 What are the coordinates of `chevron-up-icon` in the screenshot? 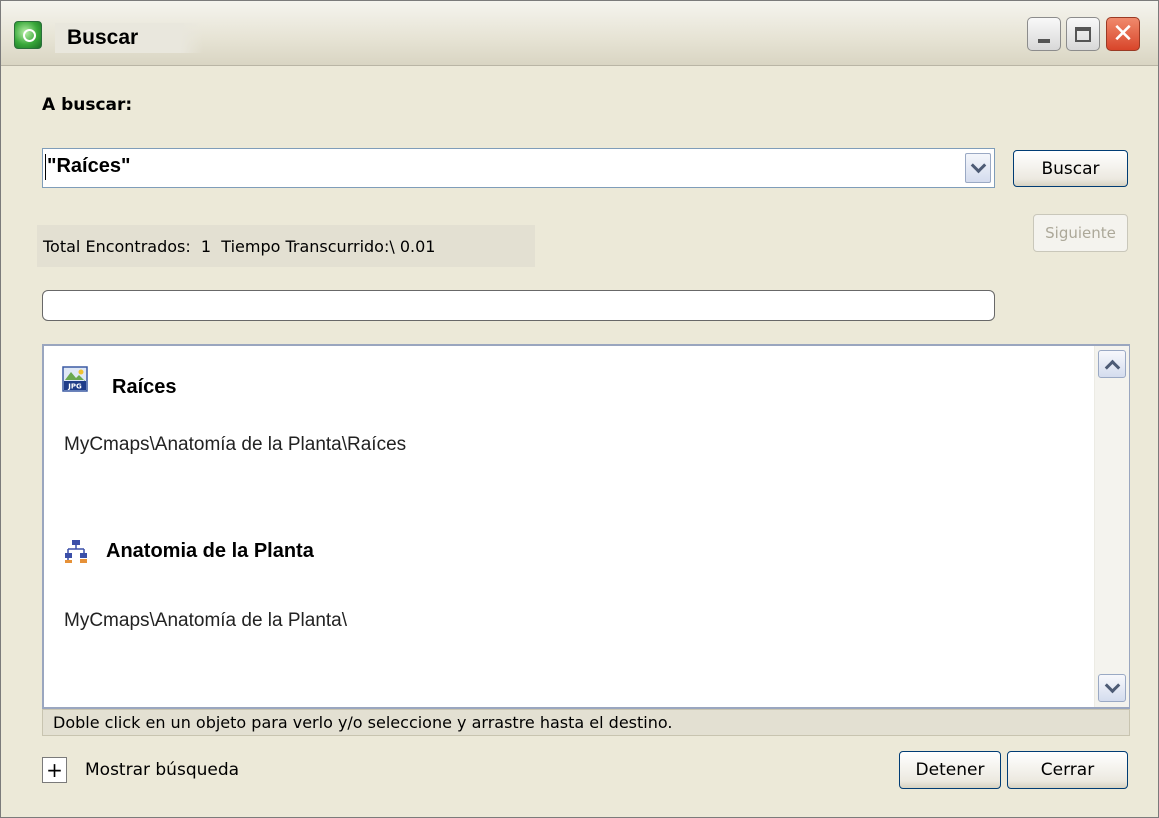 It's located at (1112, 367).